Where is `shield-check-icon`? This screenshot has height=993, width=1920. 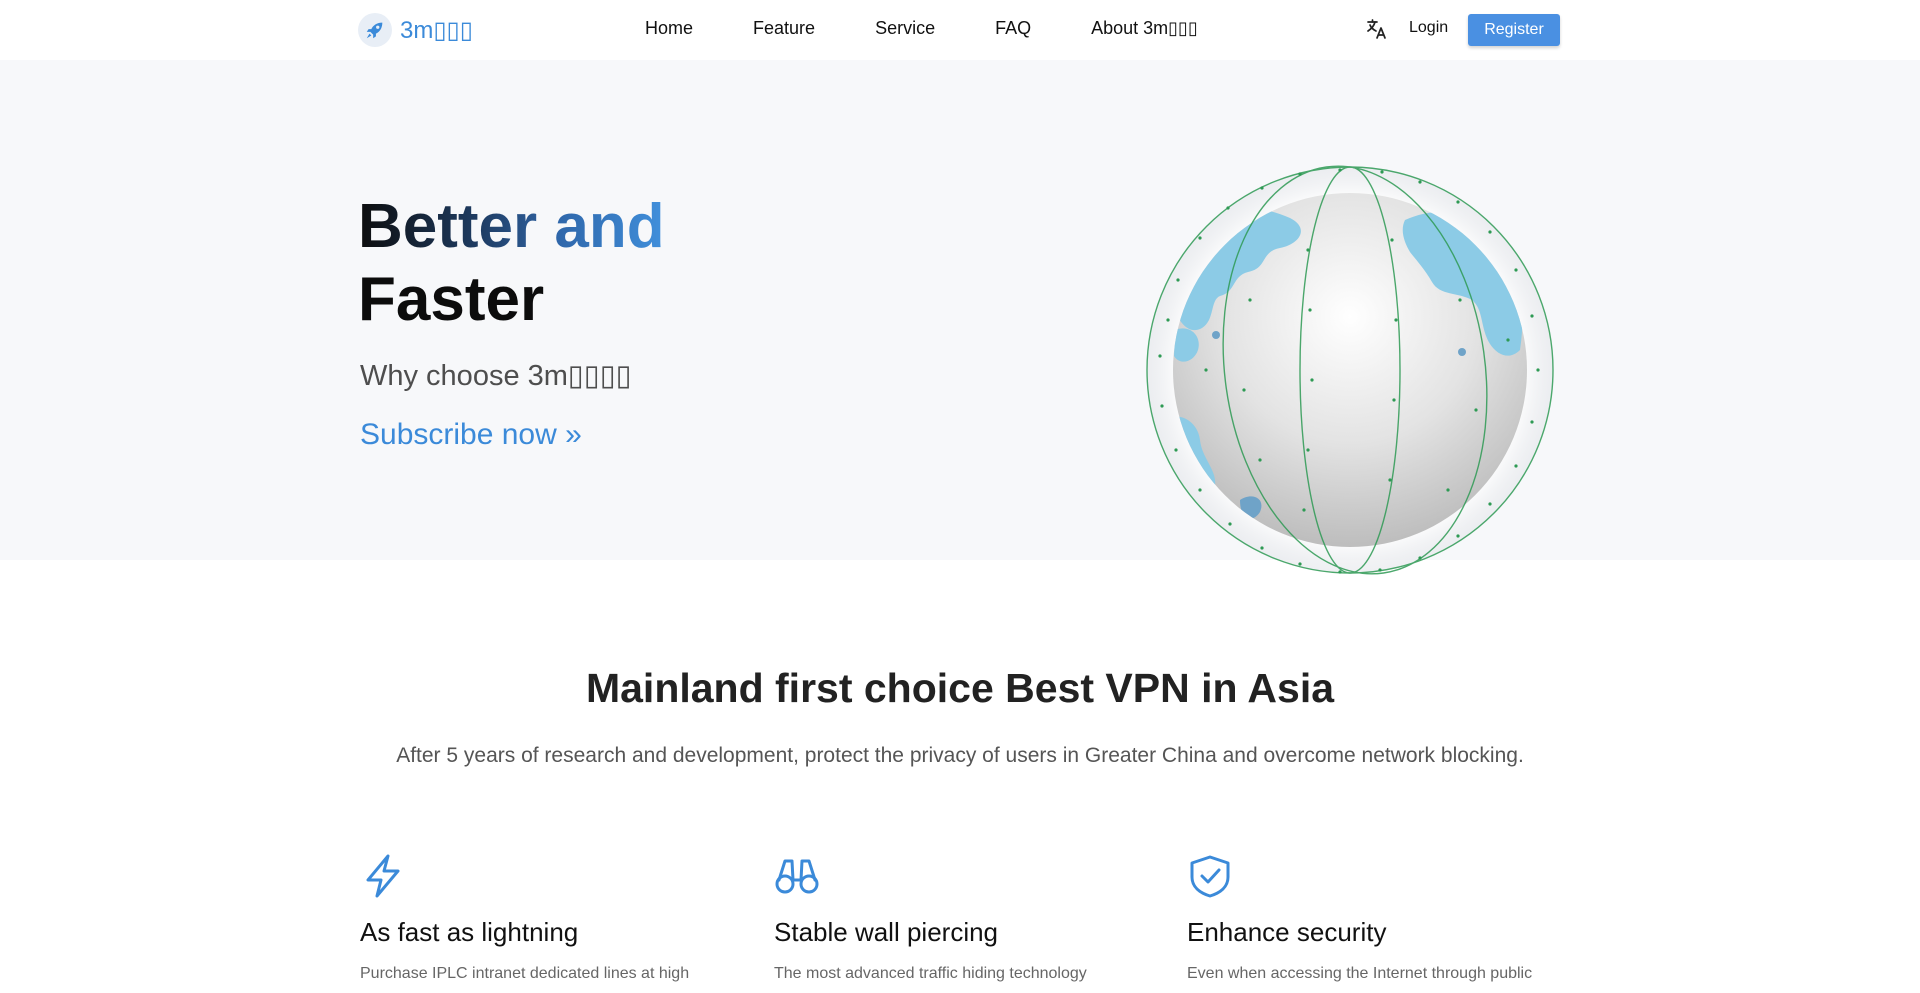 shield-check-icon is located at coordinates (1367, 876).